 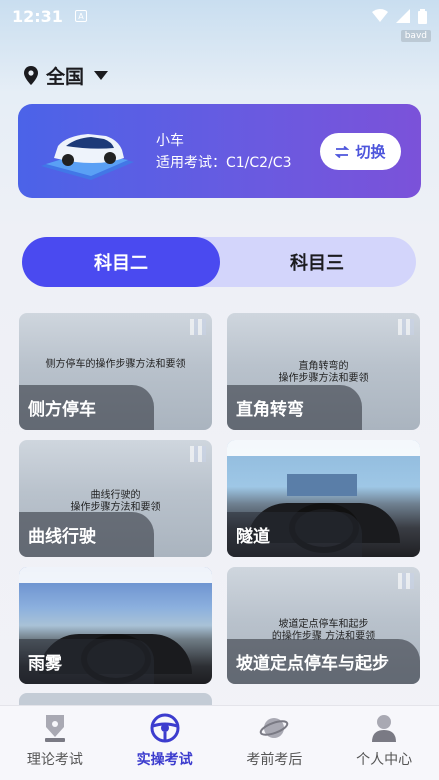 What do you see at coordinates (164, 760) in the screenshot?
I see `nav-label: 实操考试` at bounding box center [164, 760].